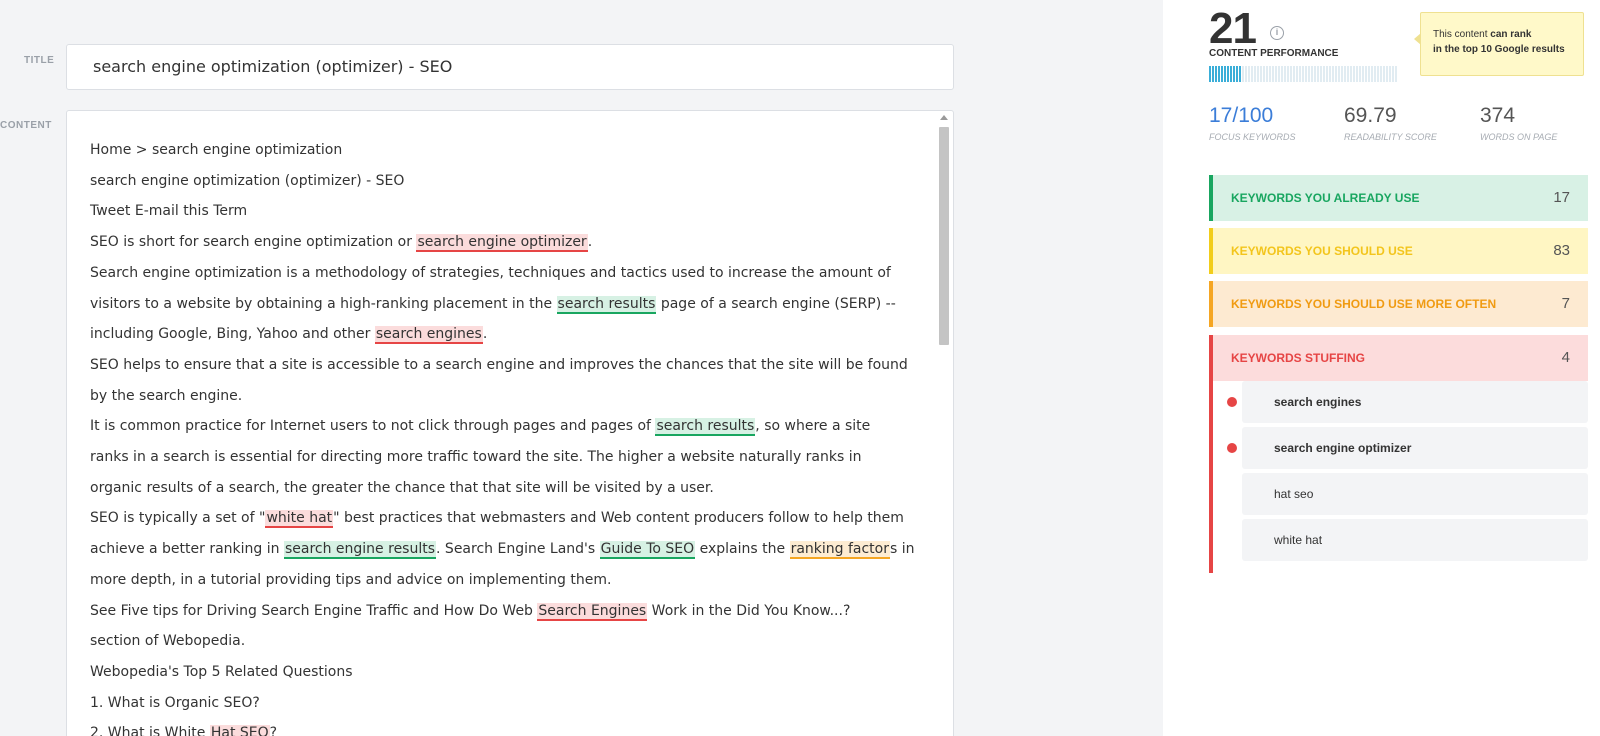 The image size is (1600, 736). Describe the element at coordinates (26, 125) in the screenshot. I see `content-label: CONTENT` at that location.